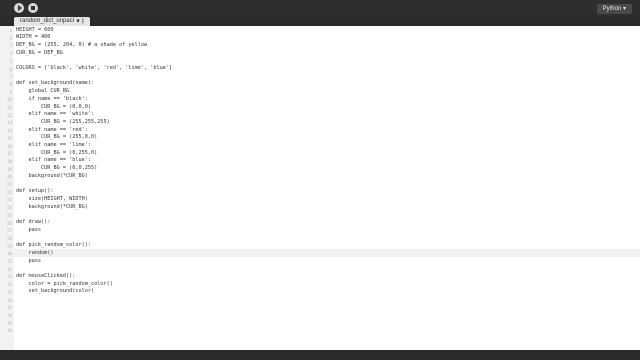 This screenshot has width=640, height=360. What do you see at coordinates (9, 238) in the screenshot?
I see `line-number: 28` at bounding box center [9, 238].